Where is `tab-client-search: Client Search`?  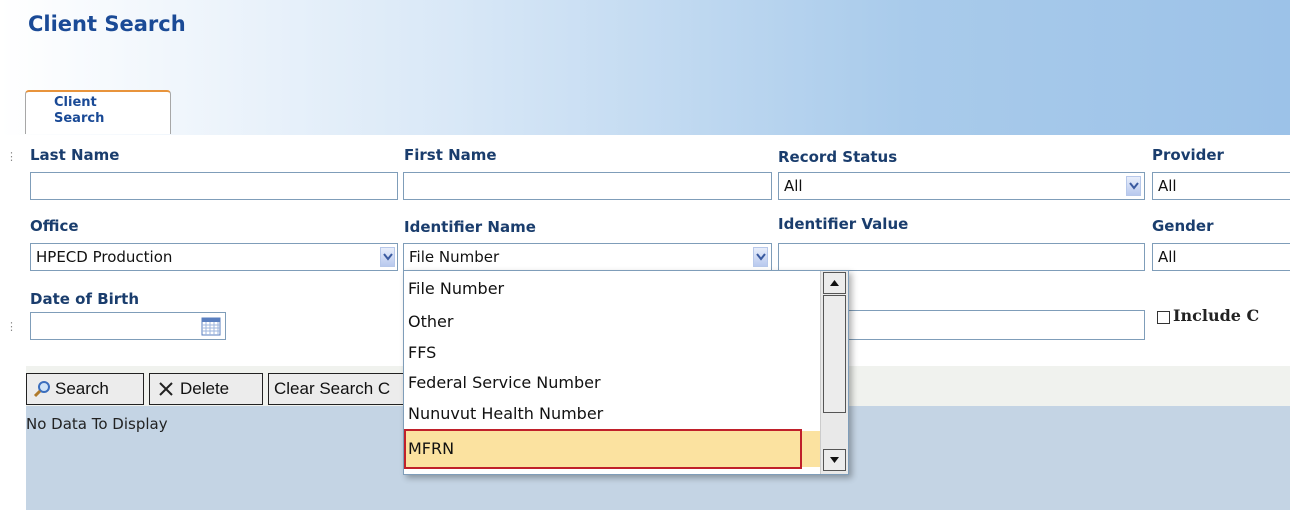
tab-client-search: Client Search is located at coordinates (98, 112).